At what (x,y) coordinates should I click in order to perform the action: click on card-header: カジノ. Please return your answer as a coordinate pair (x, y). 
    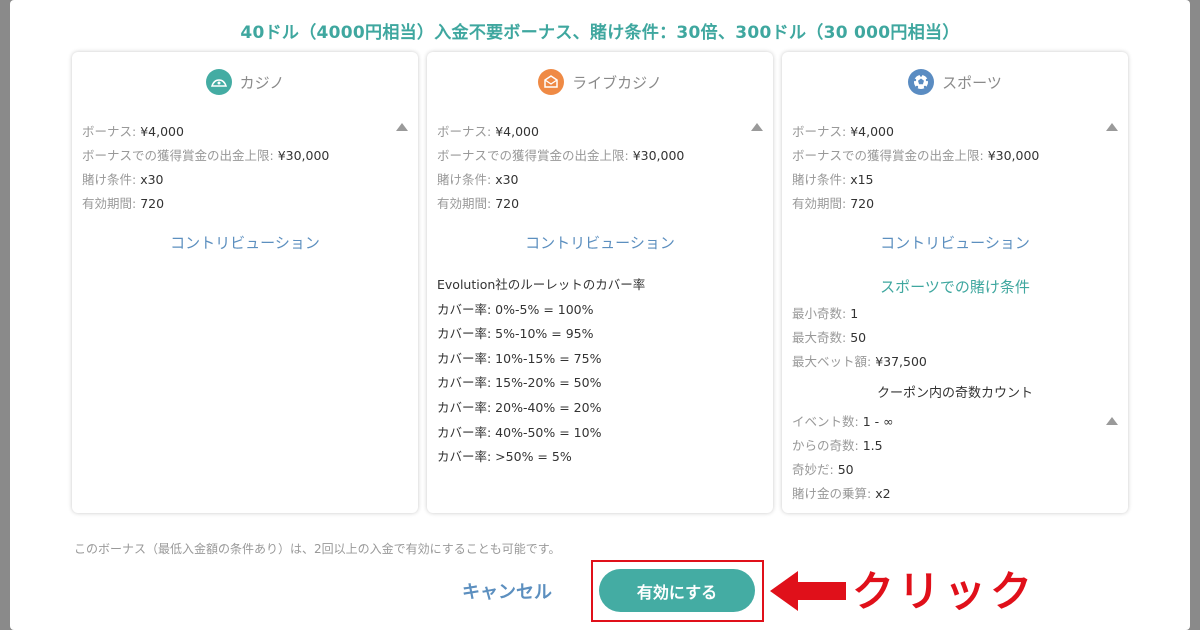
    Looking at the image, I should click on (245, 82).